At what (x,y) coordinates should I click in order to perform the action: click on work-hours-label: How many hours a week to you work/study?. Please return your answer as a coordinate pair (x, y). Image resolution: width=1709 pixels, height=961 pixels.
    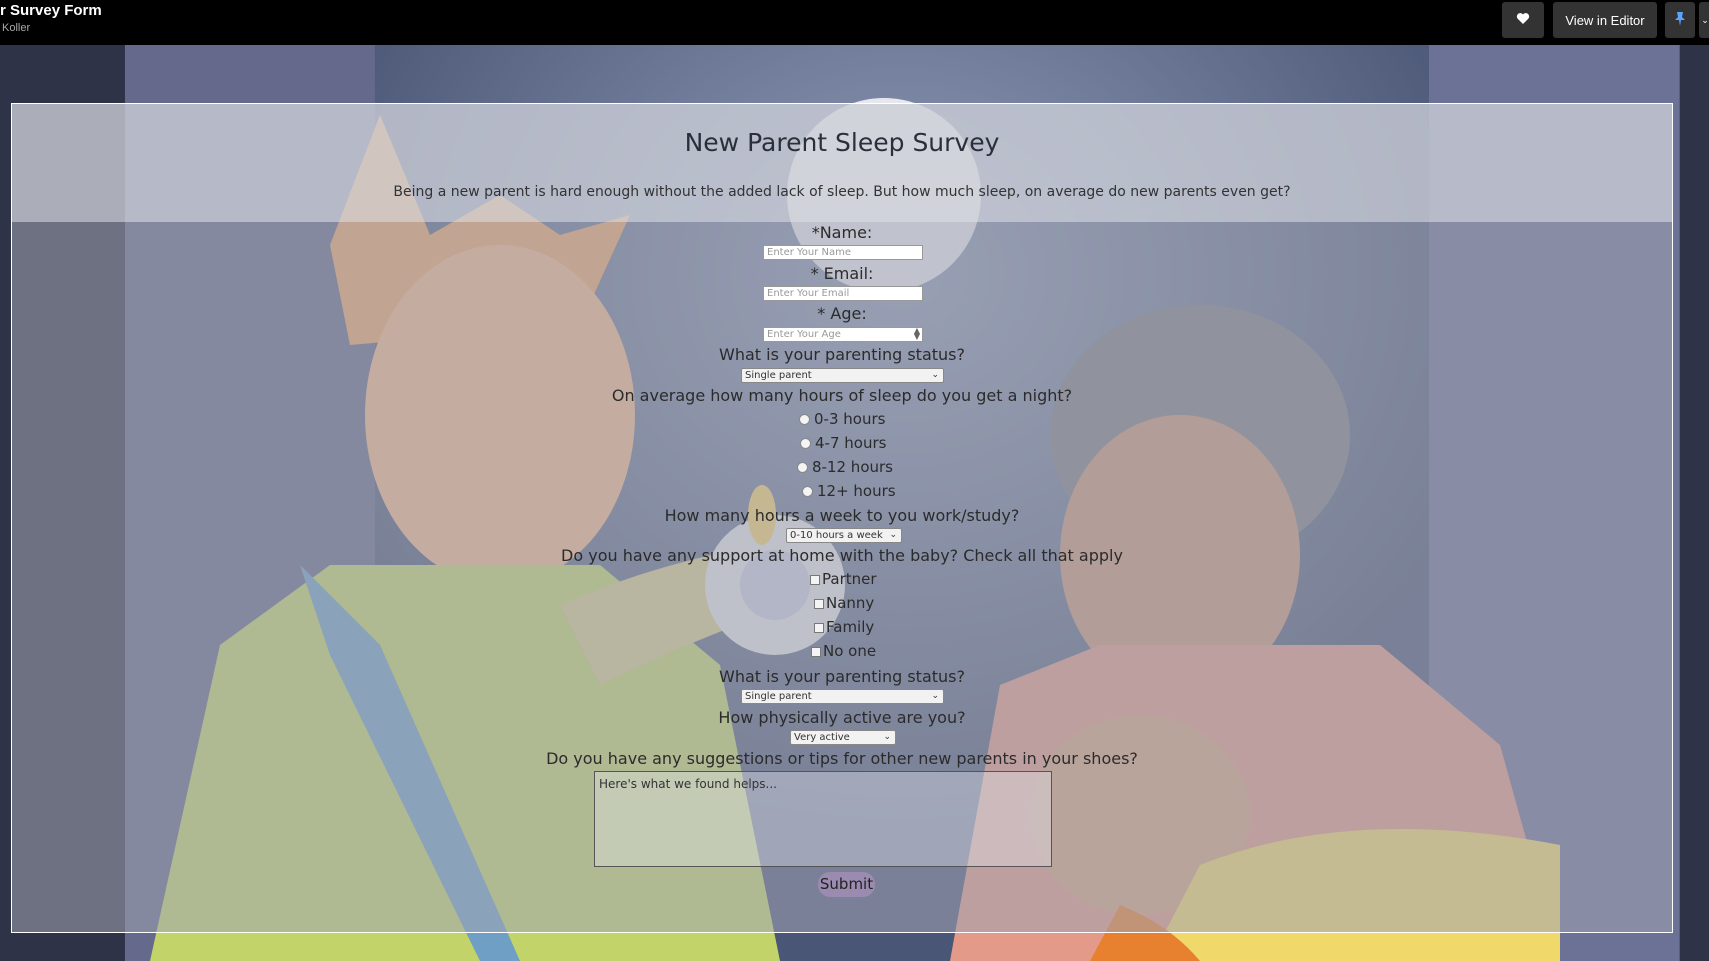
    Looking at the image, I should click on (842, 515).